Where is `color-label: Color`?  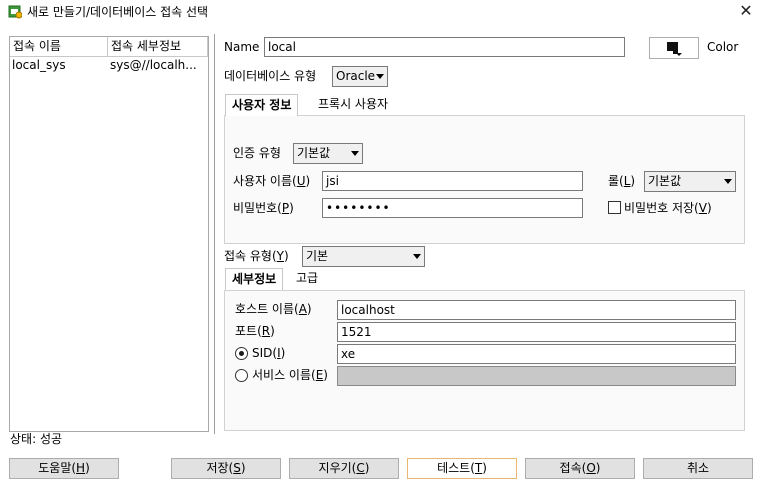
color-label: Color is located at coordinates (723, 47).